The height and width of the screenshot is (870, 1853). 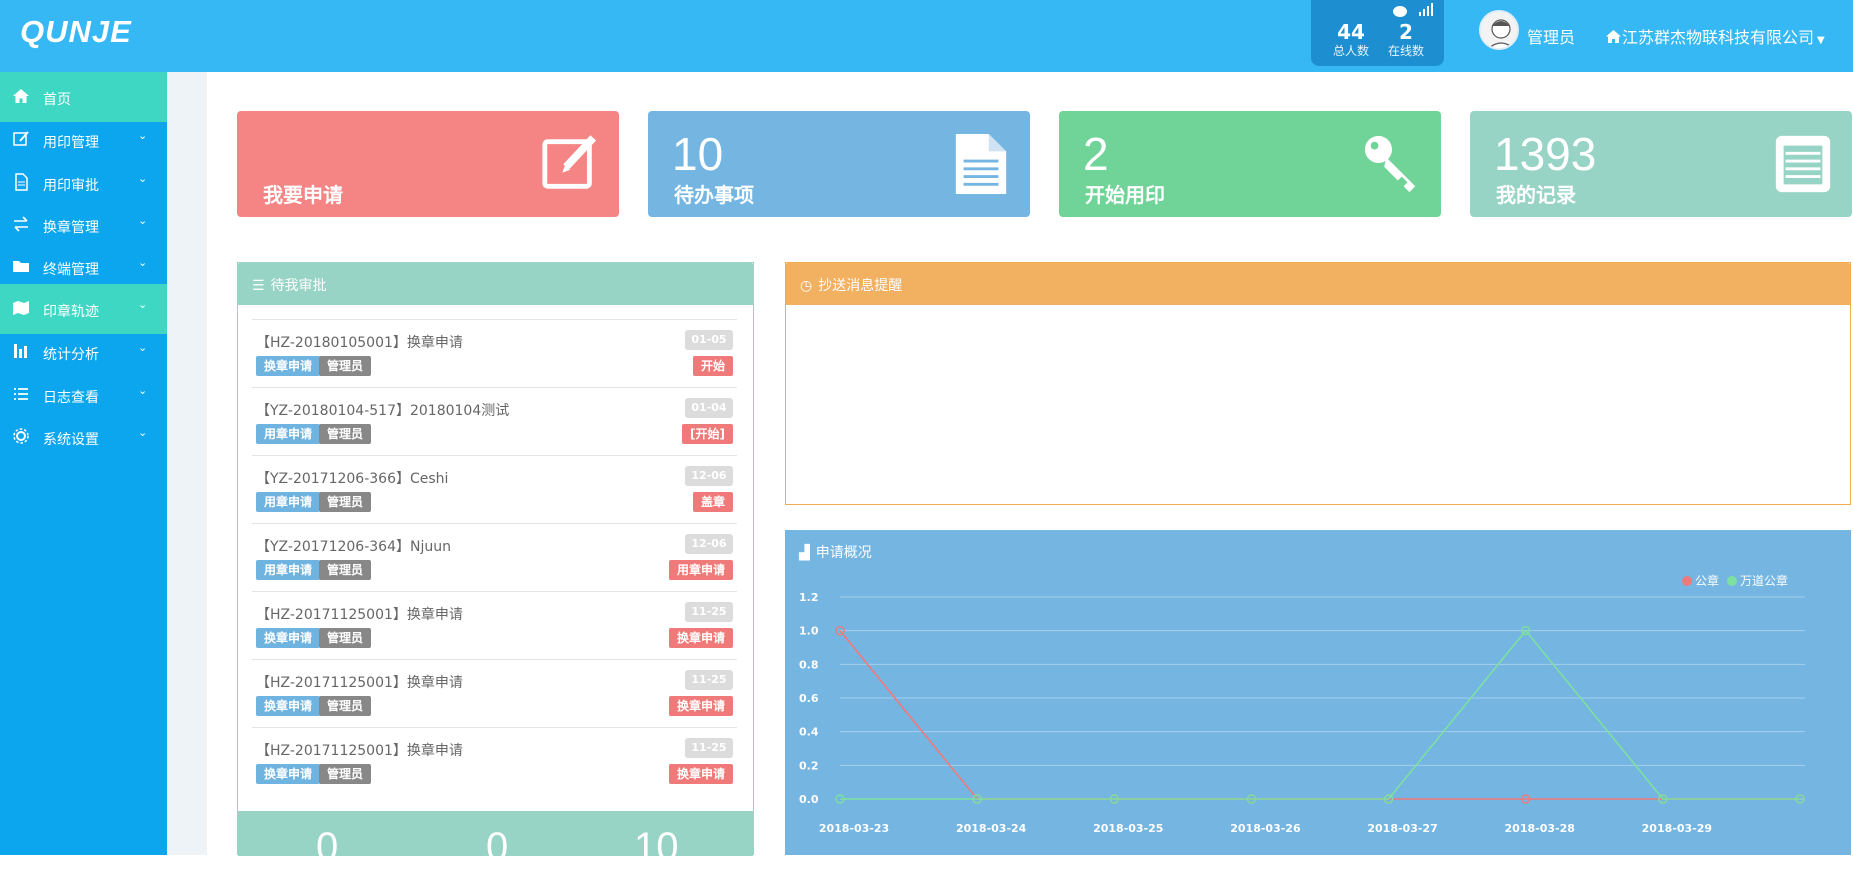 What do you see at coordinates (1406, 32) in the screenshot?
I see `online-users-value: 2` at bounding box center [1406, 32].